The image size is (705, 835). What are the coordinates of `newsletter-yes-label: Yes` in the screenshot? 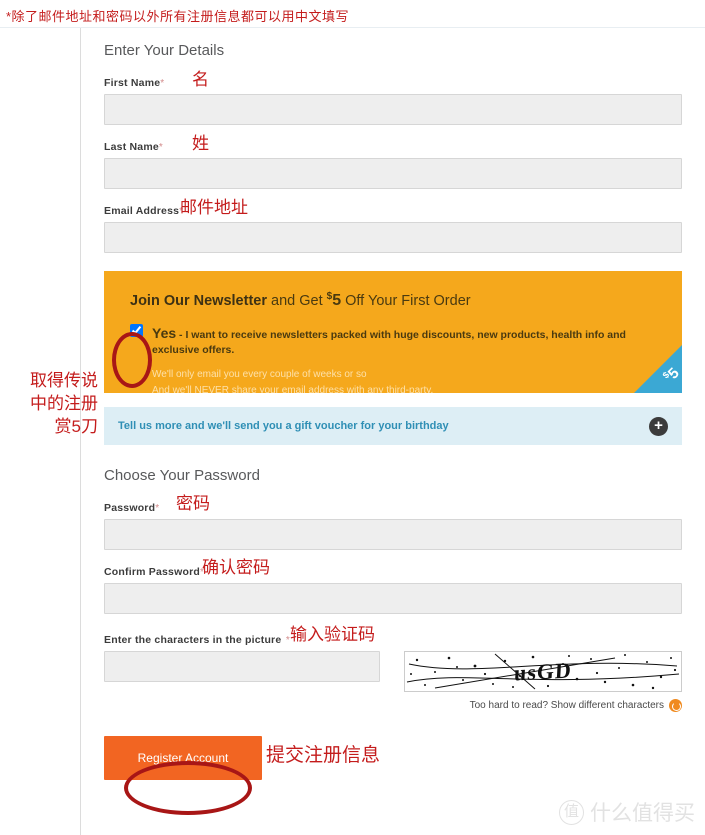 It's located at (164, 332).